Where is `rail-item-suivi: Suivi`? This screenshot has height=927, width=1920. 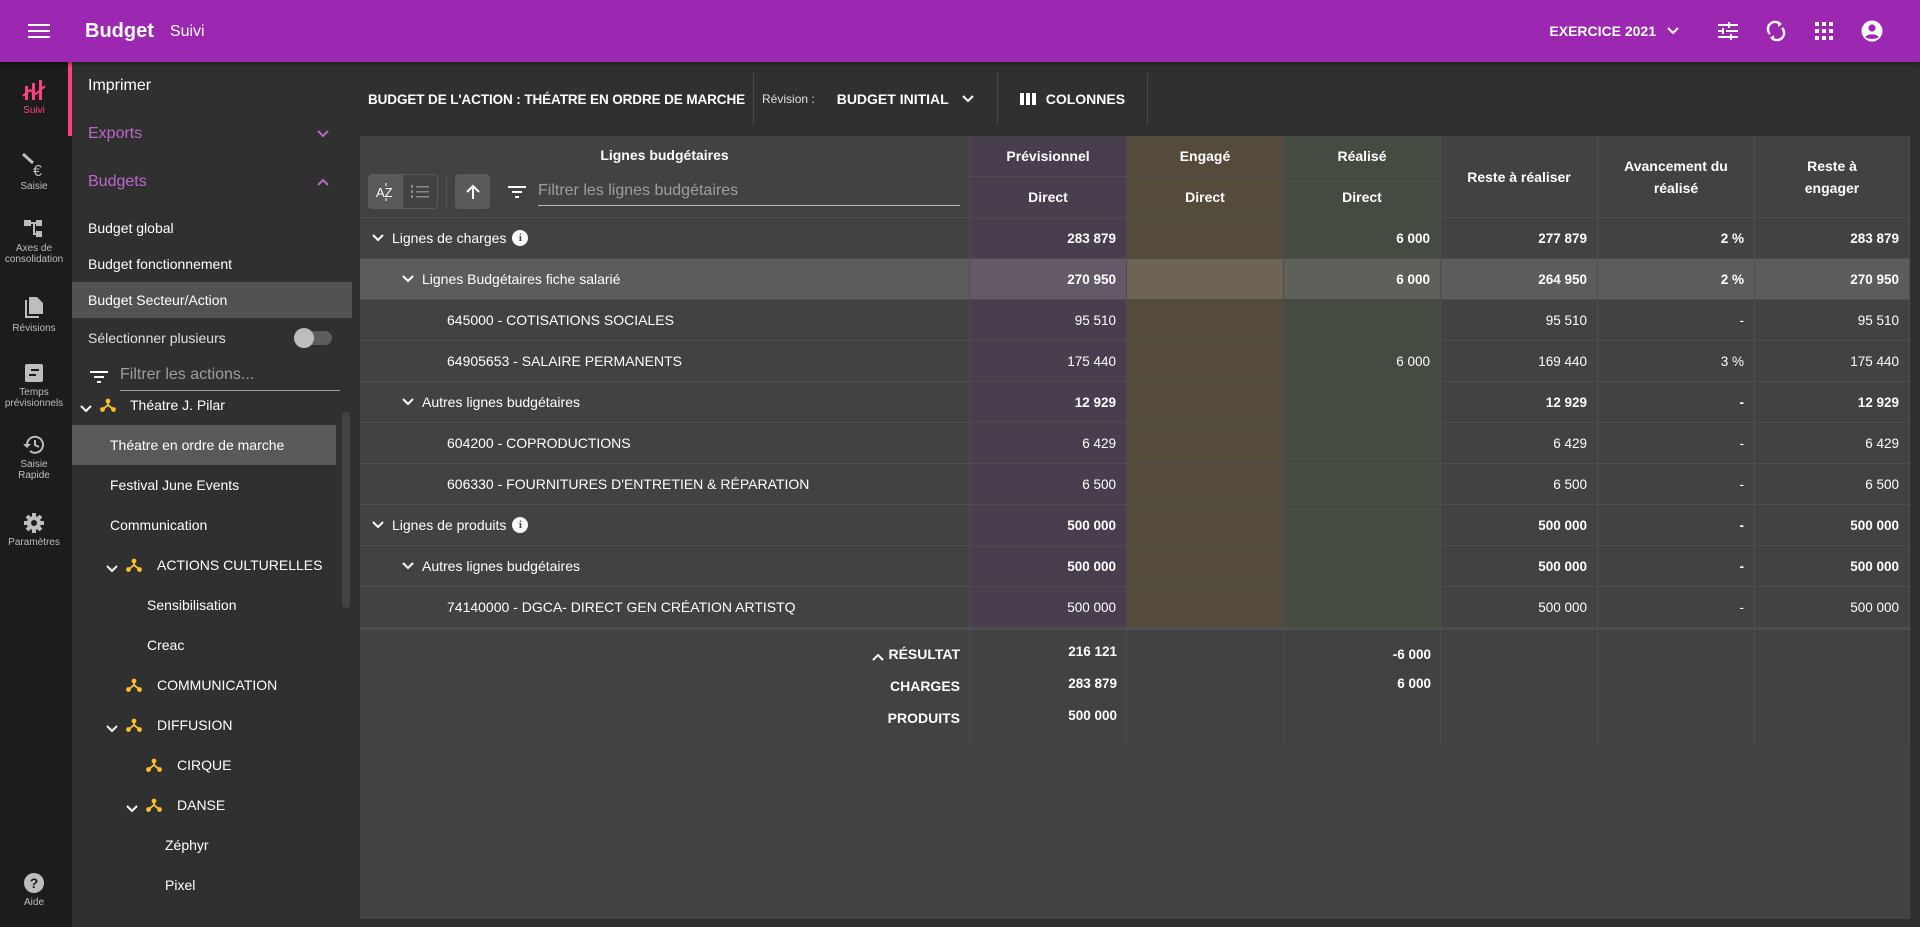 rail-item-suivi: Suivi is located at coordinates (34, 97).